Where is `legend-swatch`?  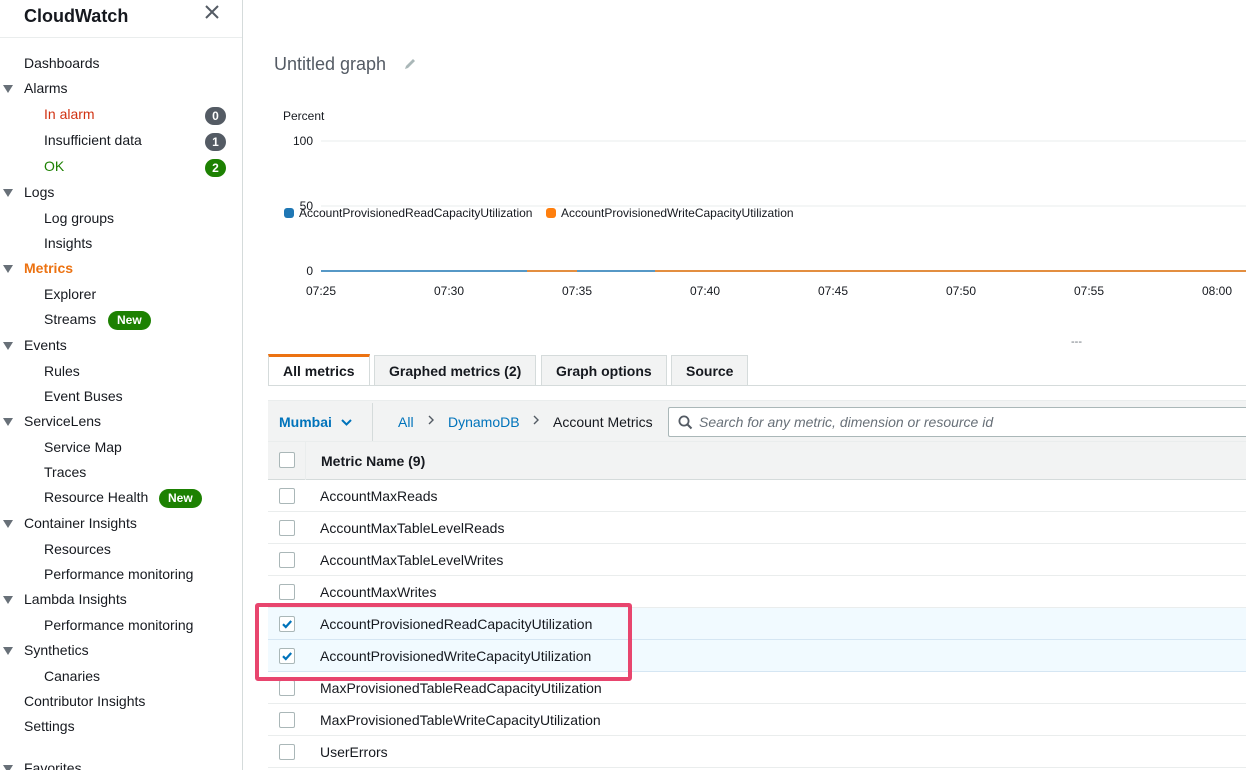
legend-swatch is located at coordinates (289, 213).